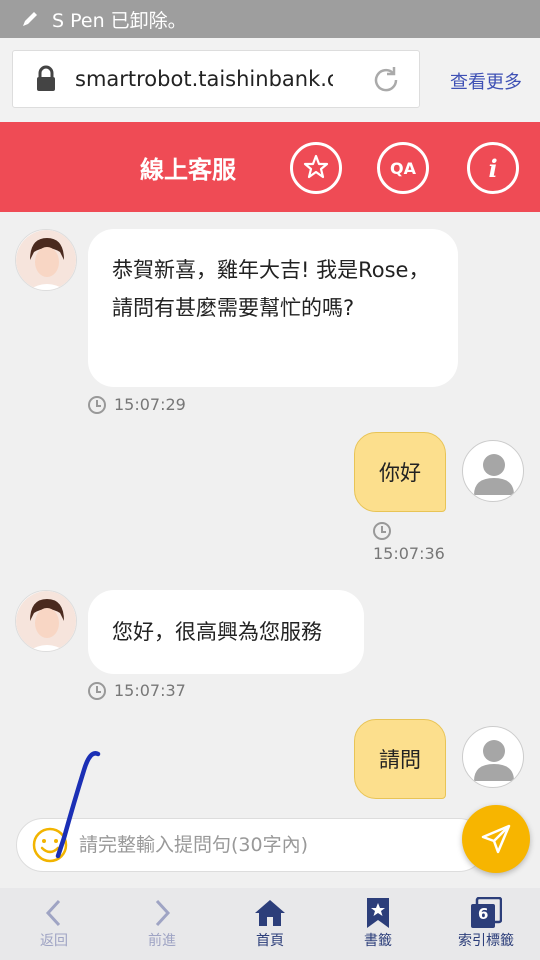 Image resolution: width=540 pixels, height=960 pixels. I want to click on lock-icon, so click(46, 78).